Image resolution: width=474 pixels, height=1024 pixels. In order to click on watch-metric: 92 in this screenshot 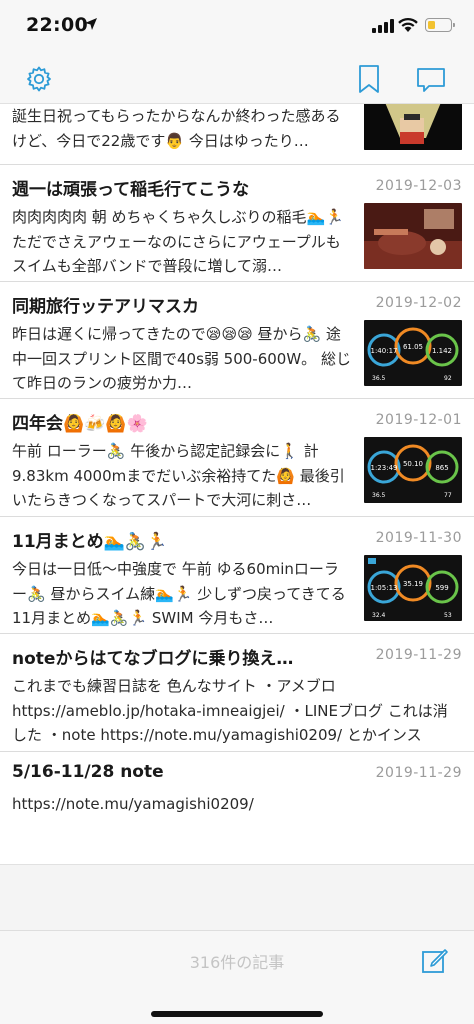, I will do `click(448, 378)`.